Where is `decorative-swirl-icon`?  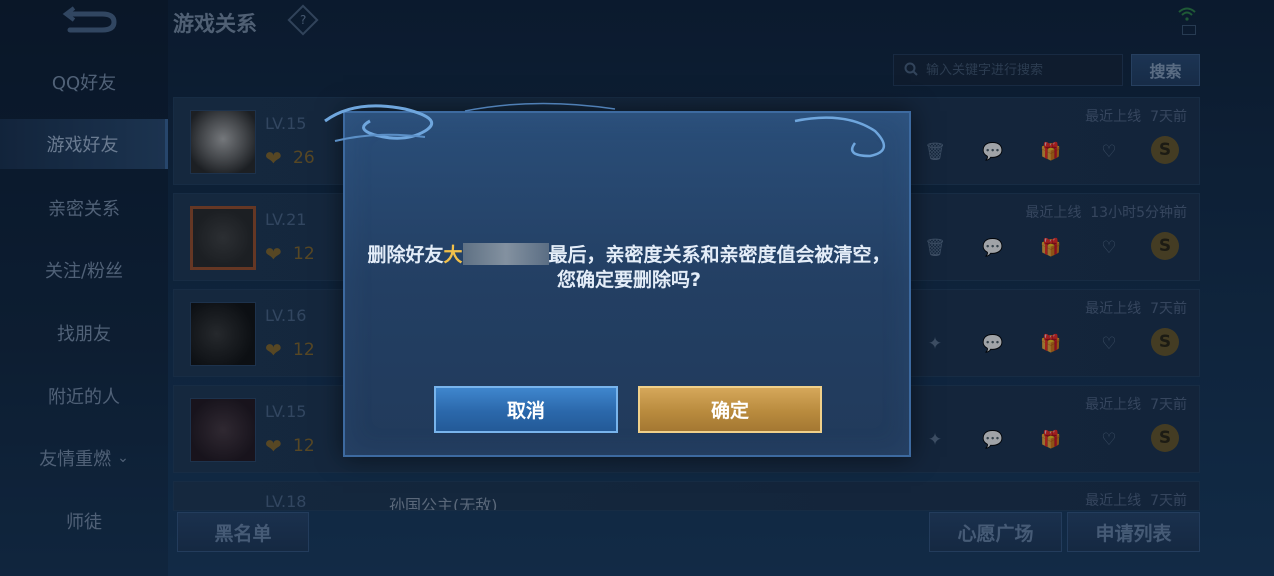
decorative-swirl-icon is located at coordinates (604, 130).